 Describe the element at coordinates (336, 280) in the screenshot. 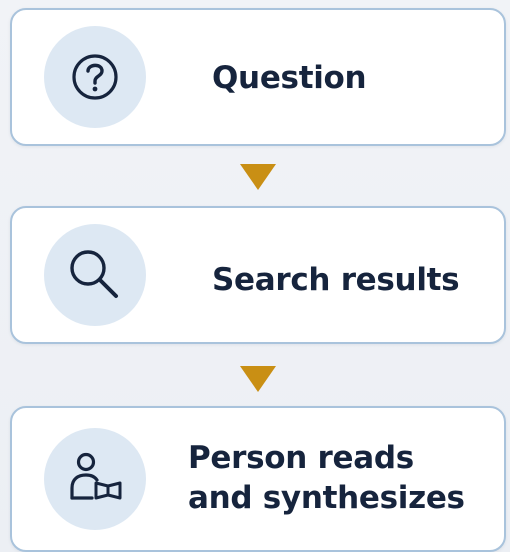

I see `step-label: Search results` at that location.